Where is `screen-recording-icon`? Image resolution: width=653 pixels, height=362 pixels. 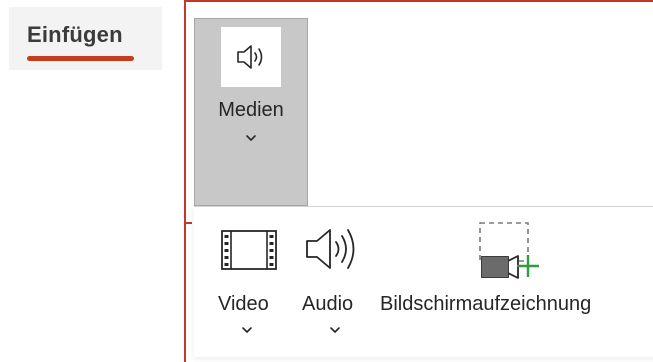 screen-recording-icon is located at coordinates (509, 250).